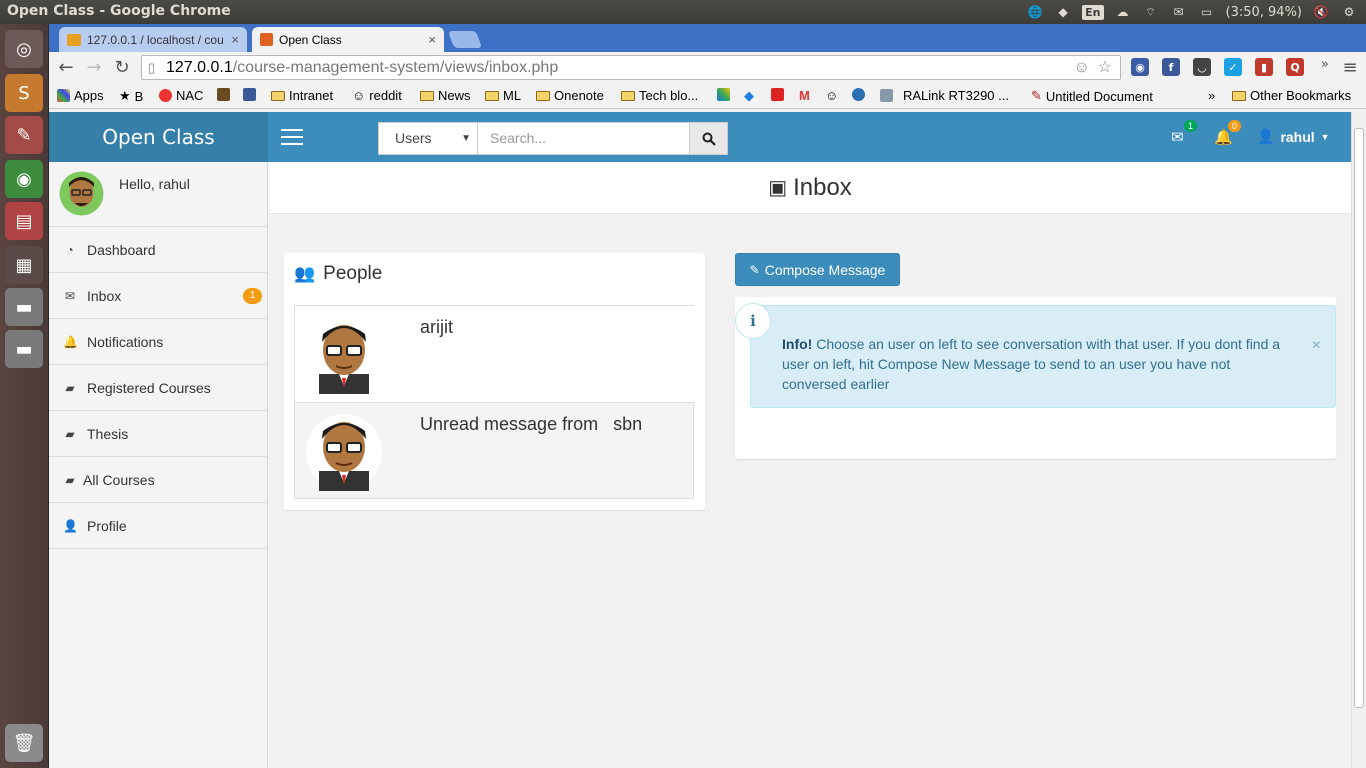 The image size is (1366, 768). I want to click on caret-down-icon: ▼, so click(466, 138).